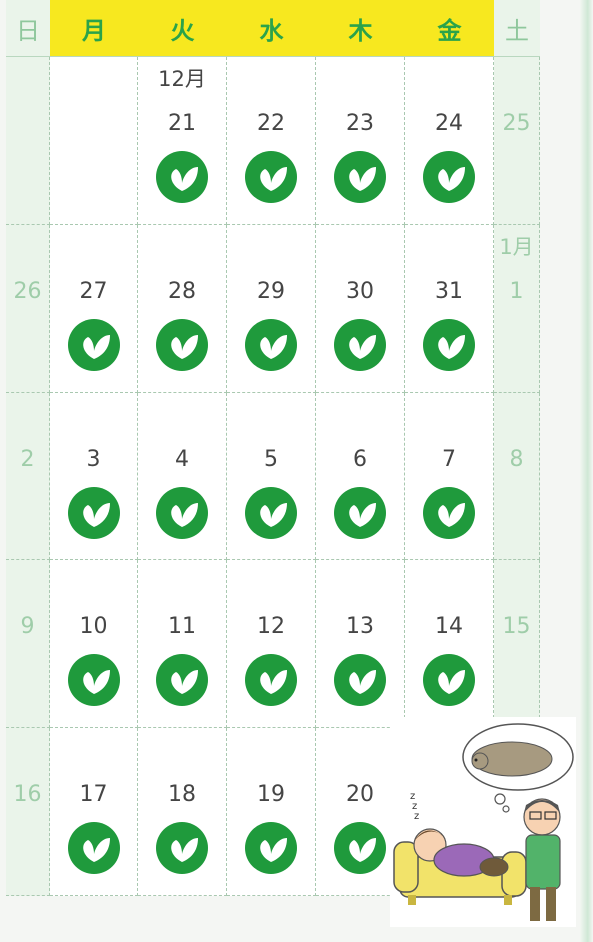  I want to click on calendar-day-cell: 25, so click(517, 141).